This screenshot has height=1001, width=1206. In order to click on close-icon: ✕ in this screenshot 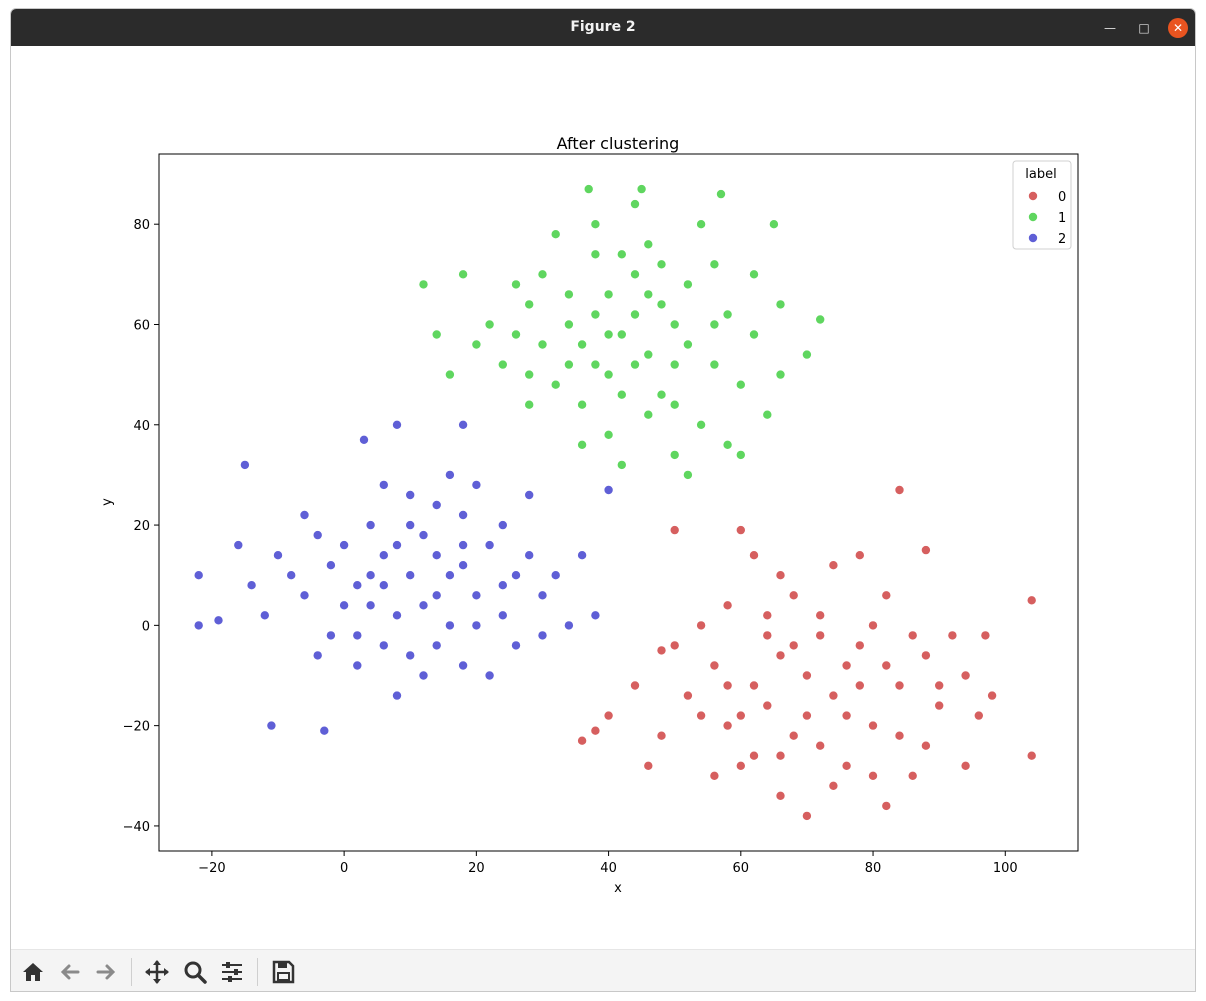, I will do `click(1178, 28)`.